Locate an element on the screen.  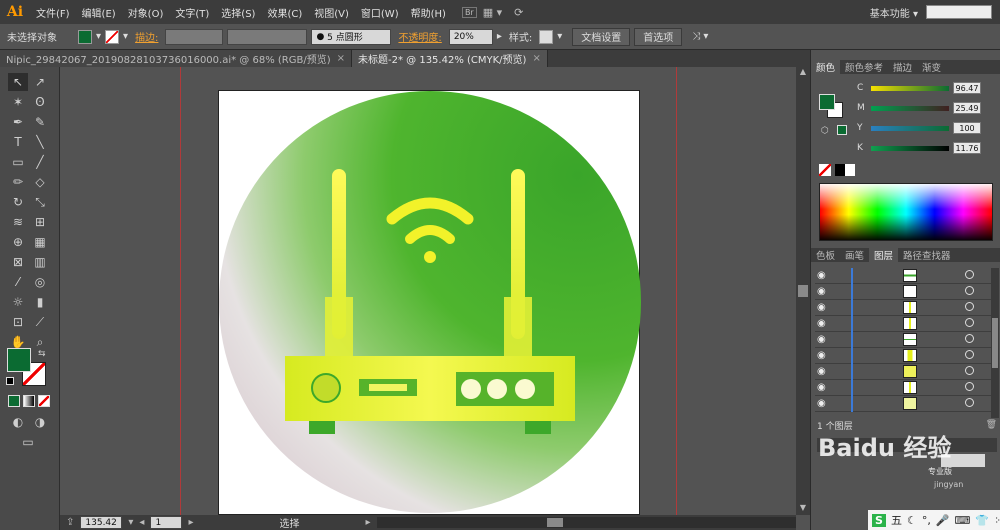
ime-logo-icon: S is located at coordinates (879, 520).